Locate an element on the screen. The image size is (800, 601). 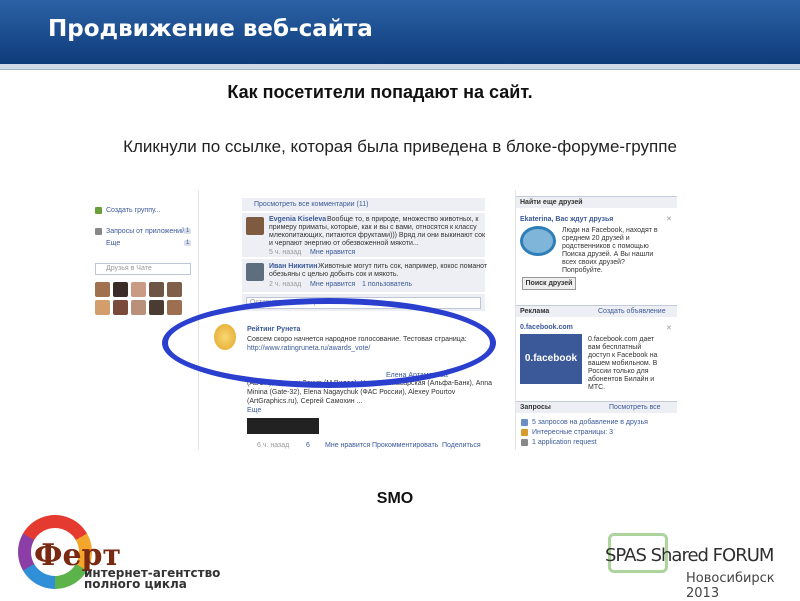
chat-search-placeholder: Друзья в Чате is located at coordinates (129, 268).